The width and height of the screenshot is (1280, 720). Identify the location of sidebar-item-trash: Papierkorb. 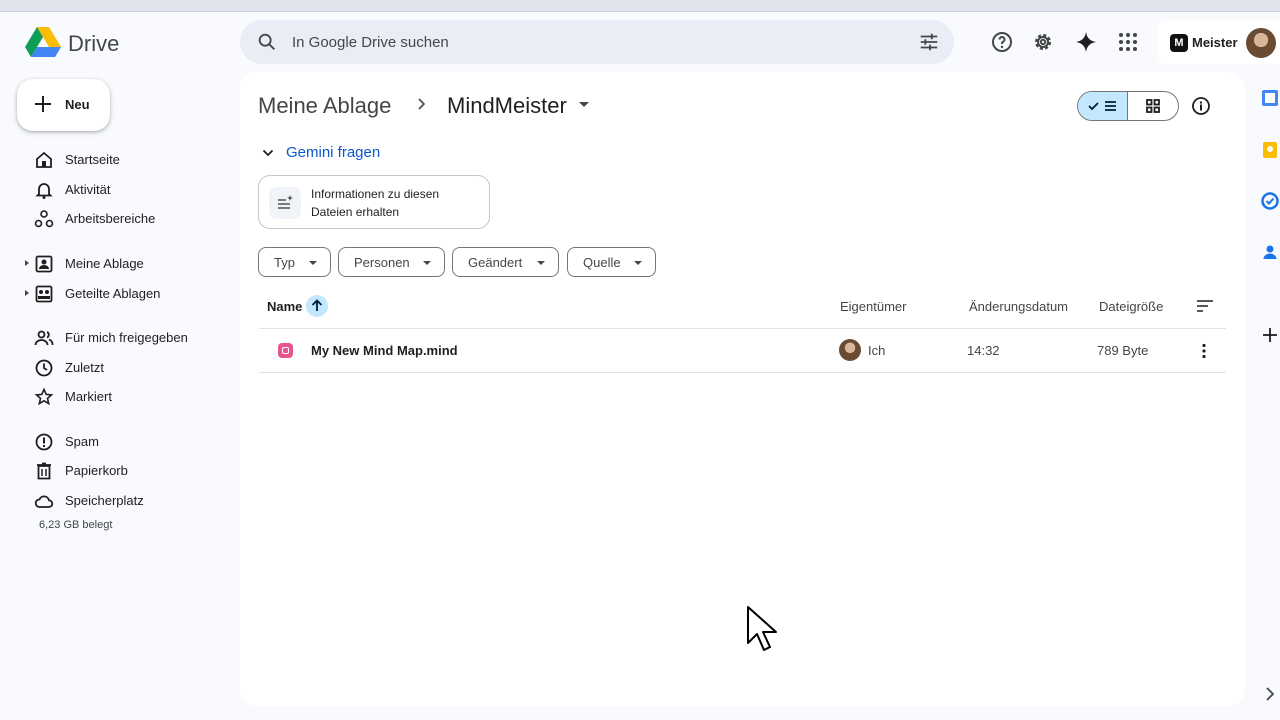
(121, 471).